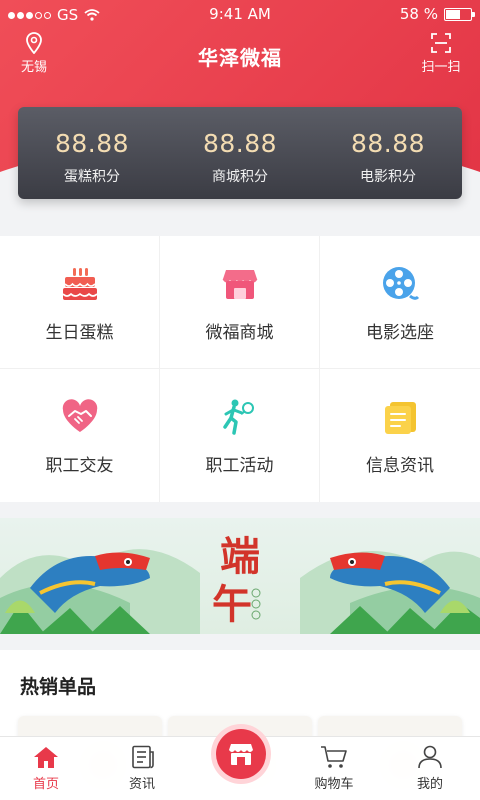  What do you see at coordinates (240, 15) in the screenshot?
I see `status-bar: GS 9:41 AM 58 %` at bounding box center [240, 15].